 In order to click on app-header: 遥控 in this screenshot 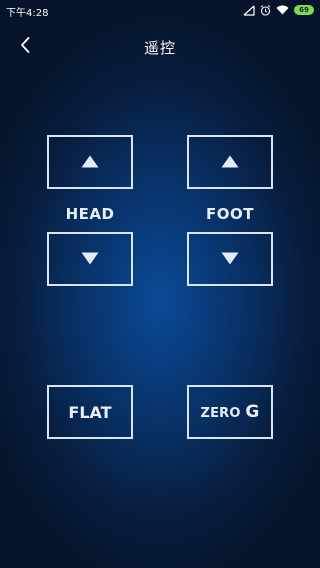, I will do `click(160, 46)`.